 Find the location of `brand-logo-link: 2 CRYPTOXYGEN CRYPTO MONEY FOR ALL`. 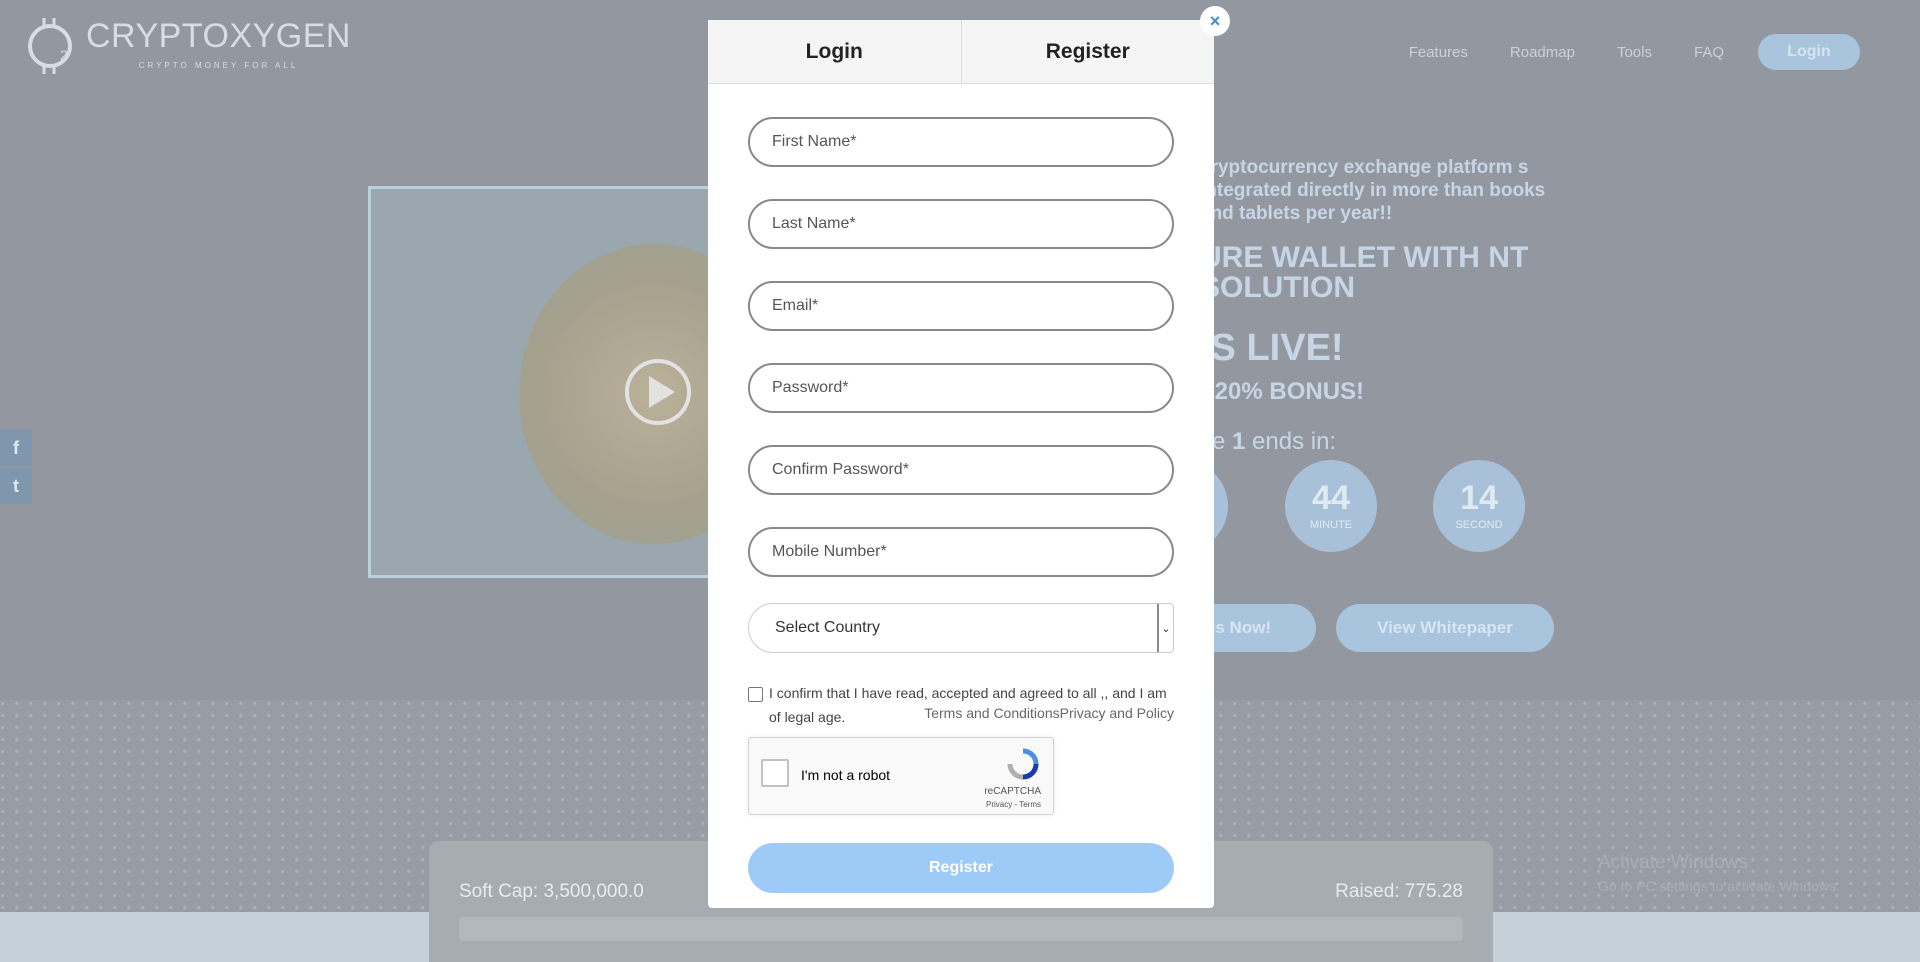

brand-logo-link: 2 CRYPTOXYGEN CRYPTO MONEY FOR ALL is located at coordinates (188, 44).